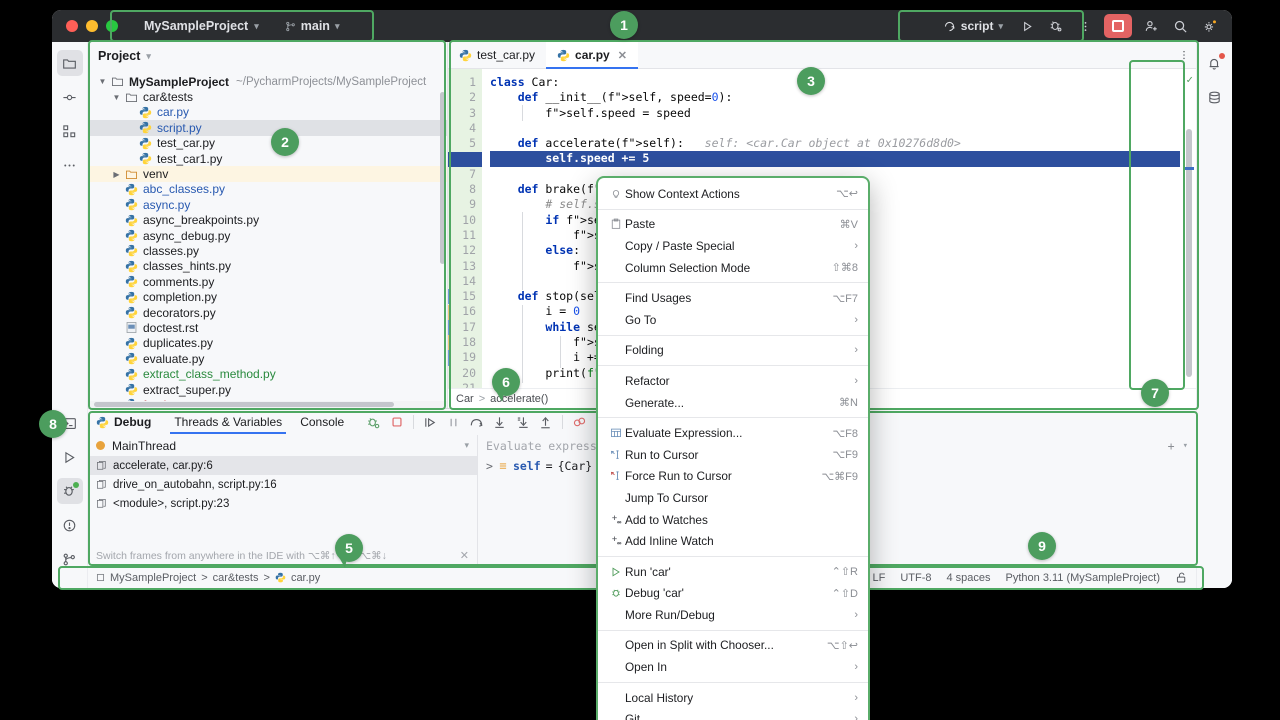 The image size is (1280, 720). What do you see at coordinates (267, 204) in the screenshot?
I see `tree-item: async.py` at bounding box center [267, 204].